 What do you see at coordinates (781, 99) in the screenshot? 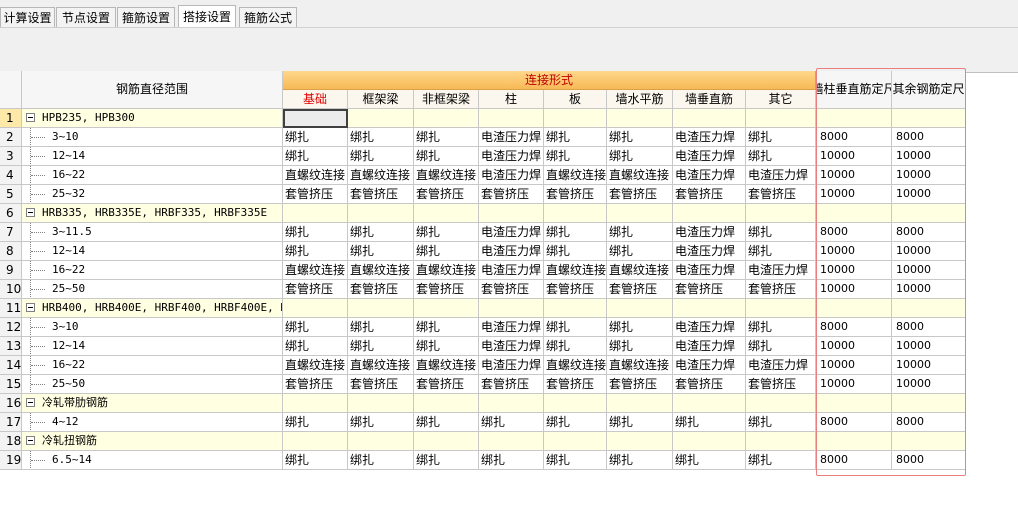
I see `header-col-8: 其它` at bounding box center [781, 99].